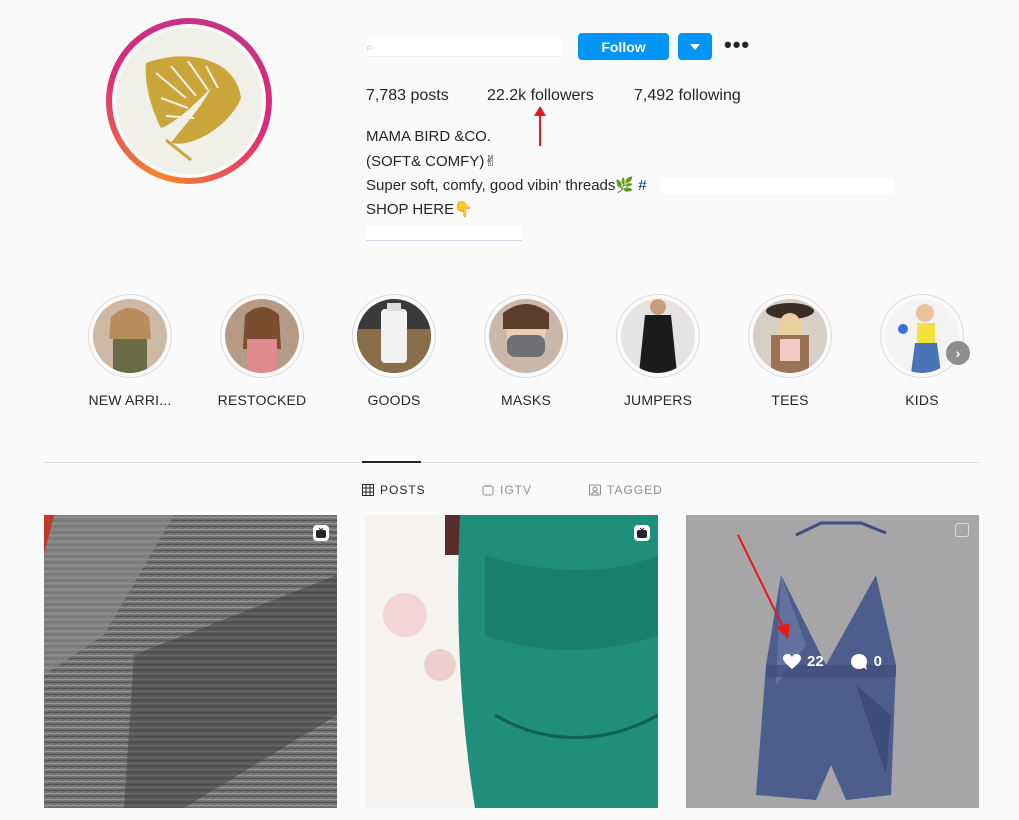 This screenshot has width=1019, height=820. I want to click on highlight-tees: TEES, so click(790, 351).